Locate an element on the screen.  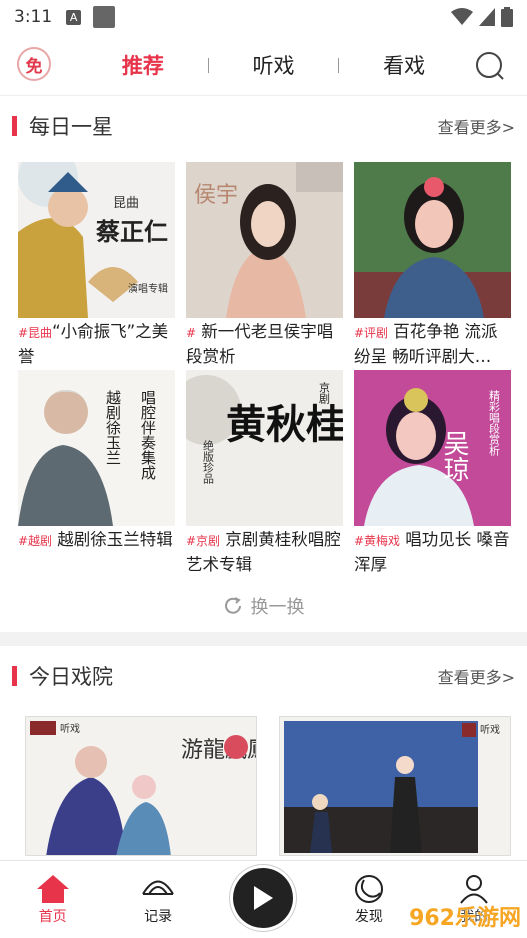
card-thumbnail: 黄秋桂 京剧 绝版珍品 is located at coordinates (264, 448).